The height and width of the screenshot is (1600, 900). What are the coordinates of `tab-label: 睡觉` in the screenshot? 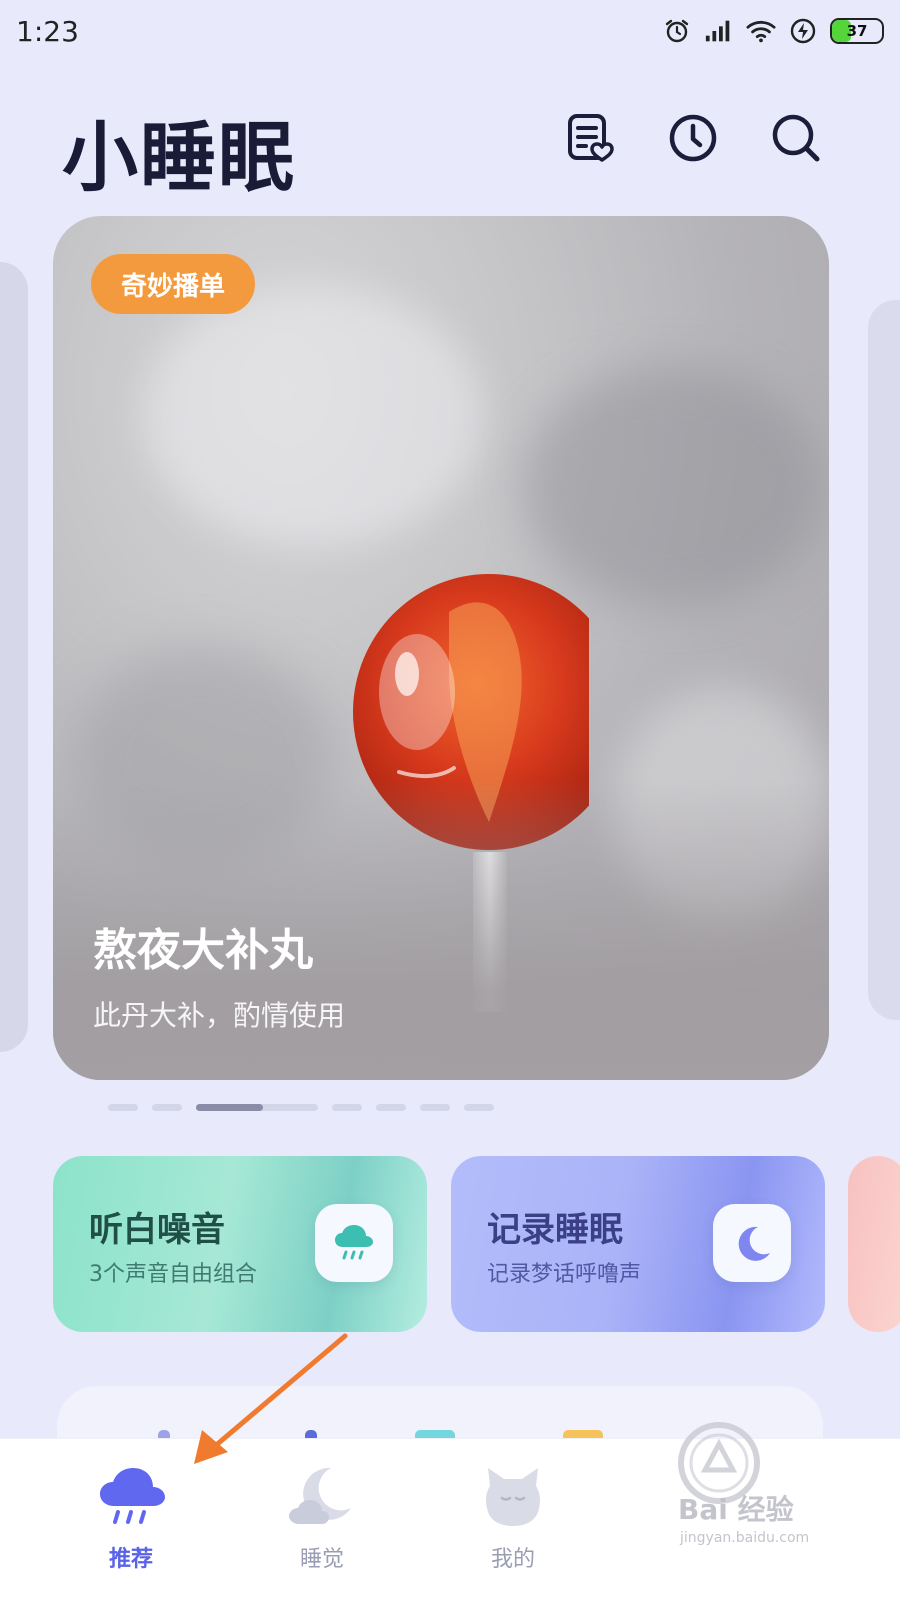 It's located at (321, 1559).